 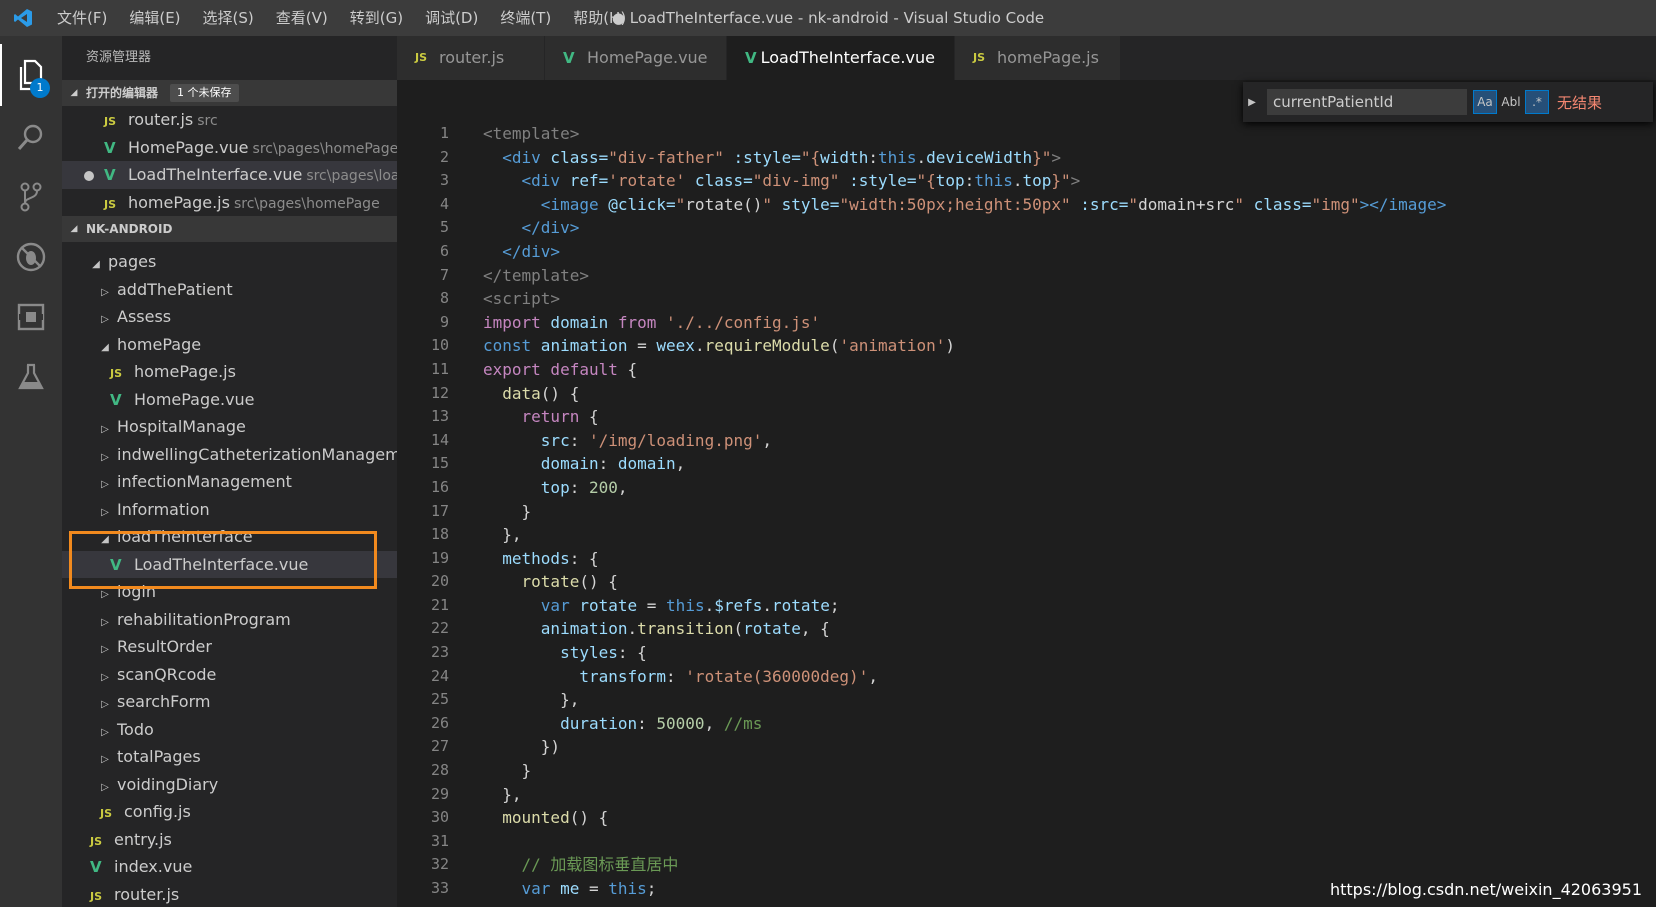 I want to click on tree-folder: ▷ voidingDiary, so click(x=229, y=785).